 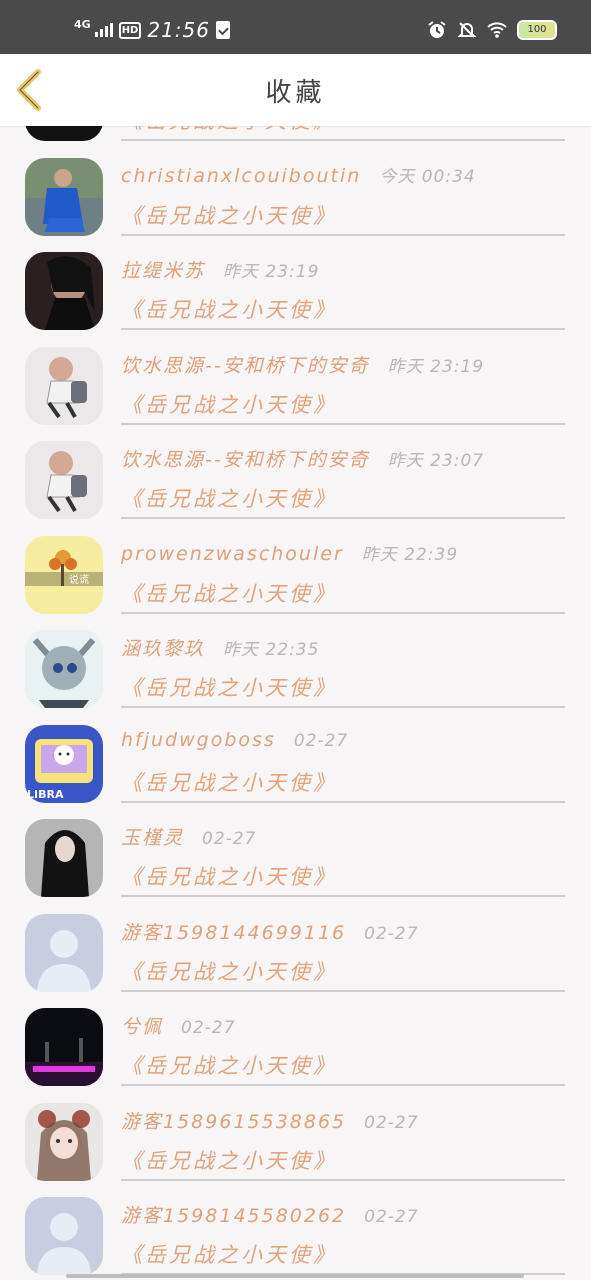 I want to click on list-item: 玉槿灵 02-27 《岳兄战之小天使》, so click(x=295, y=852).